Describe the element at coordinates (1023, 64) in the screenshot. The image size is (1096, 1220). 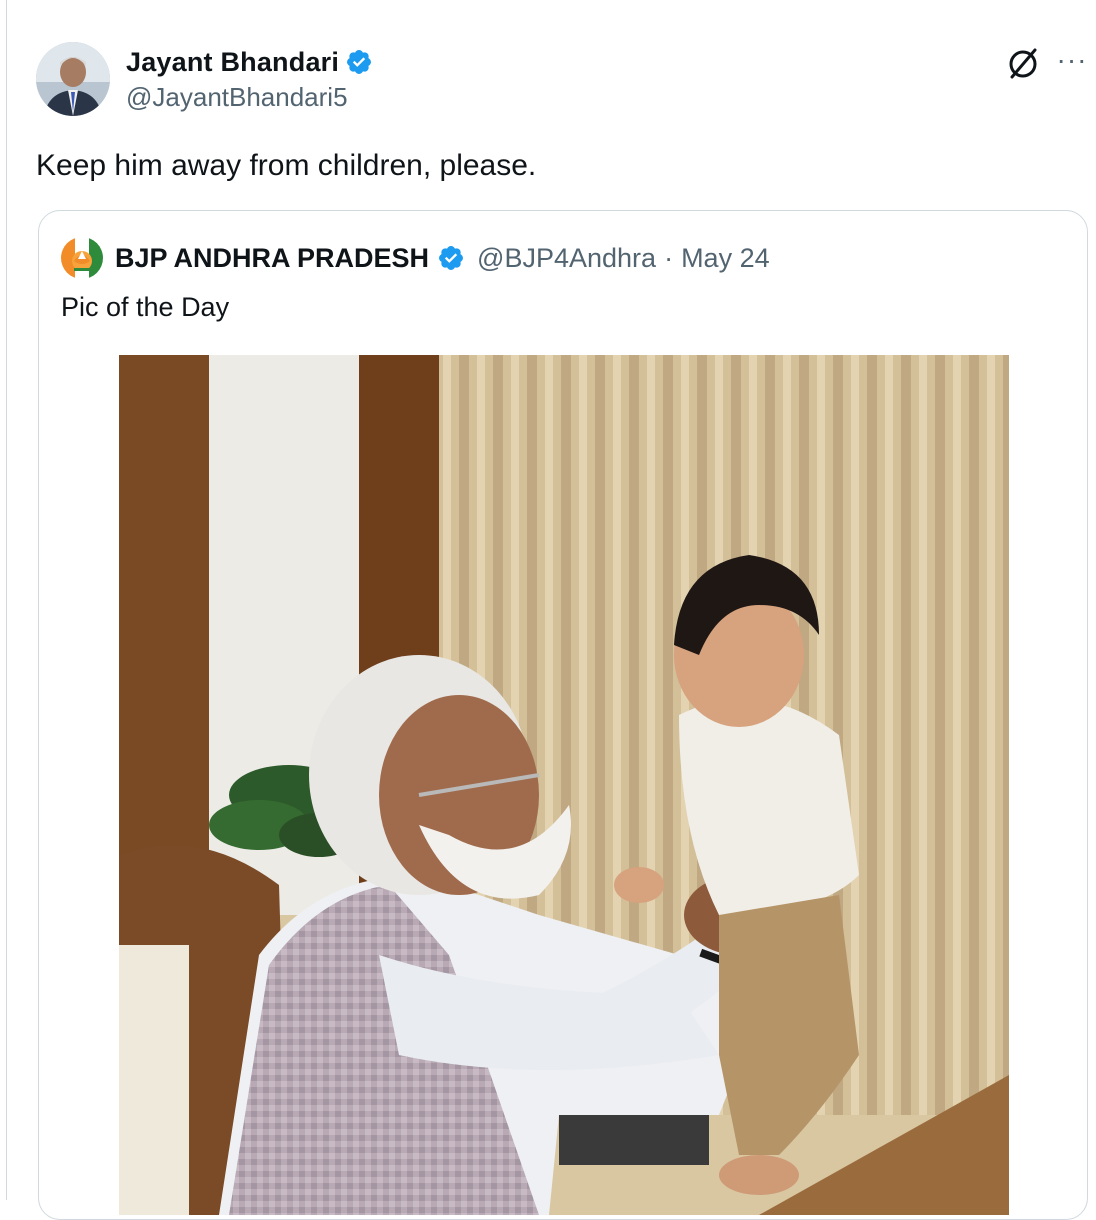
I see `grok-icon` at that location.